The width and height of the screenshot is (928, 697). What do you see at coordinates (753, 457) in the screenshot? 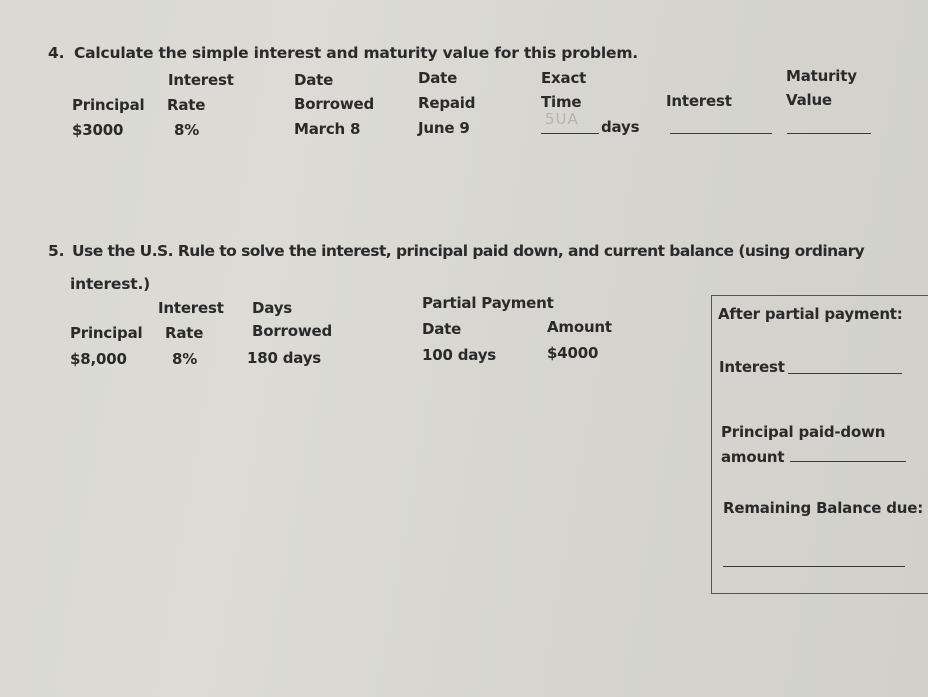
I see `box-principal-paid-line2: amount` at bounding box center [753, 457].